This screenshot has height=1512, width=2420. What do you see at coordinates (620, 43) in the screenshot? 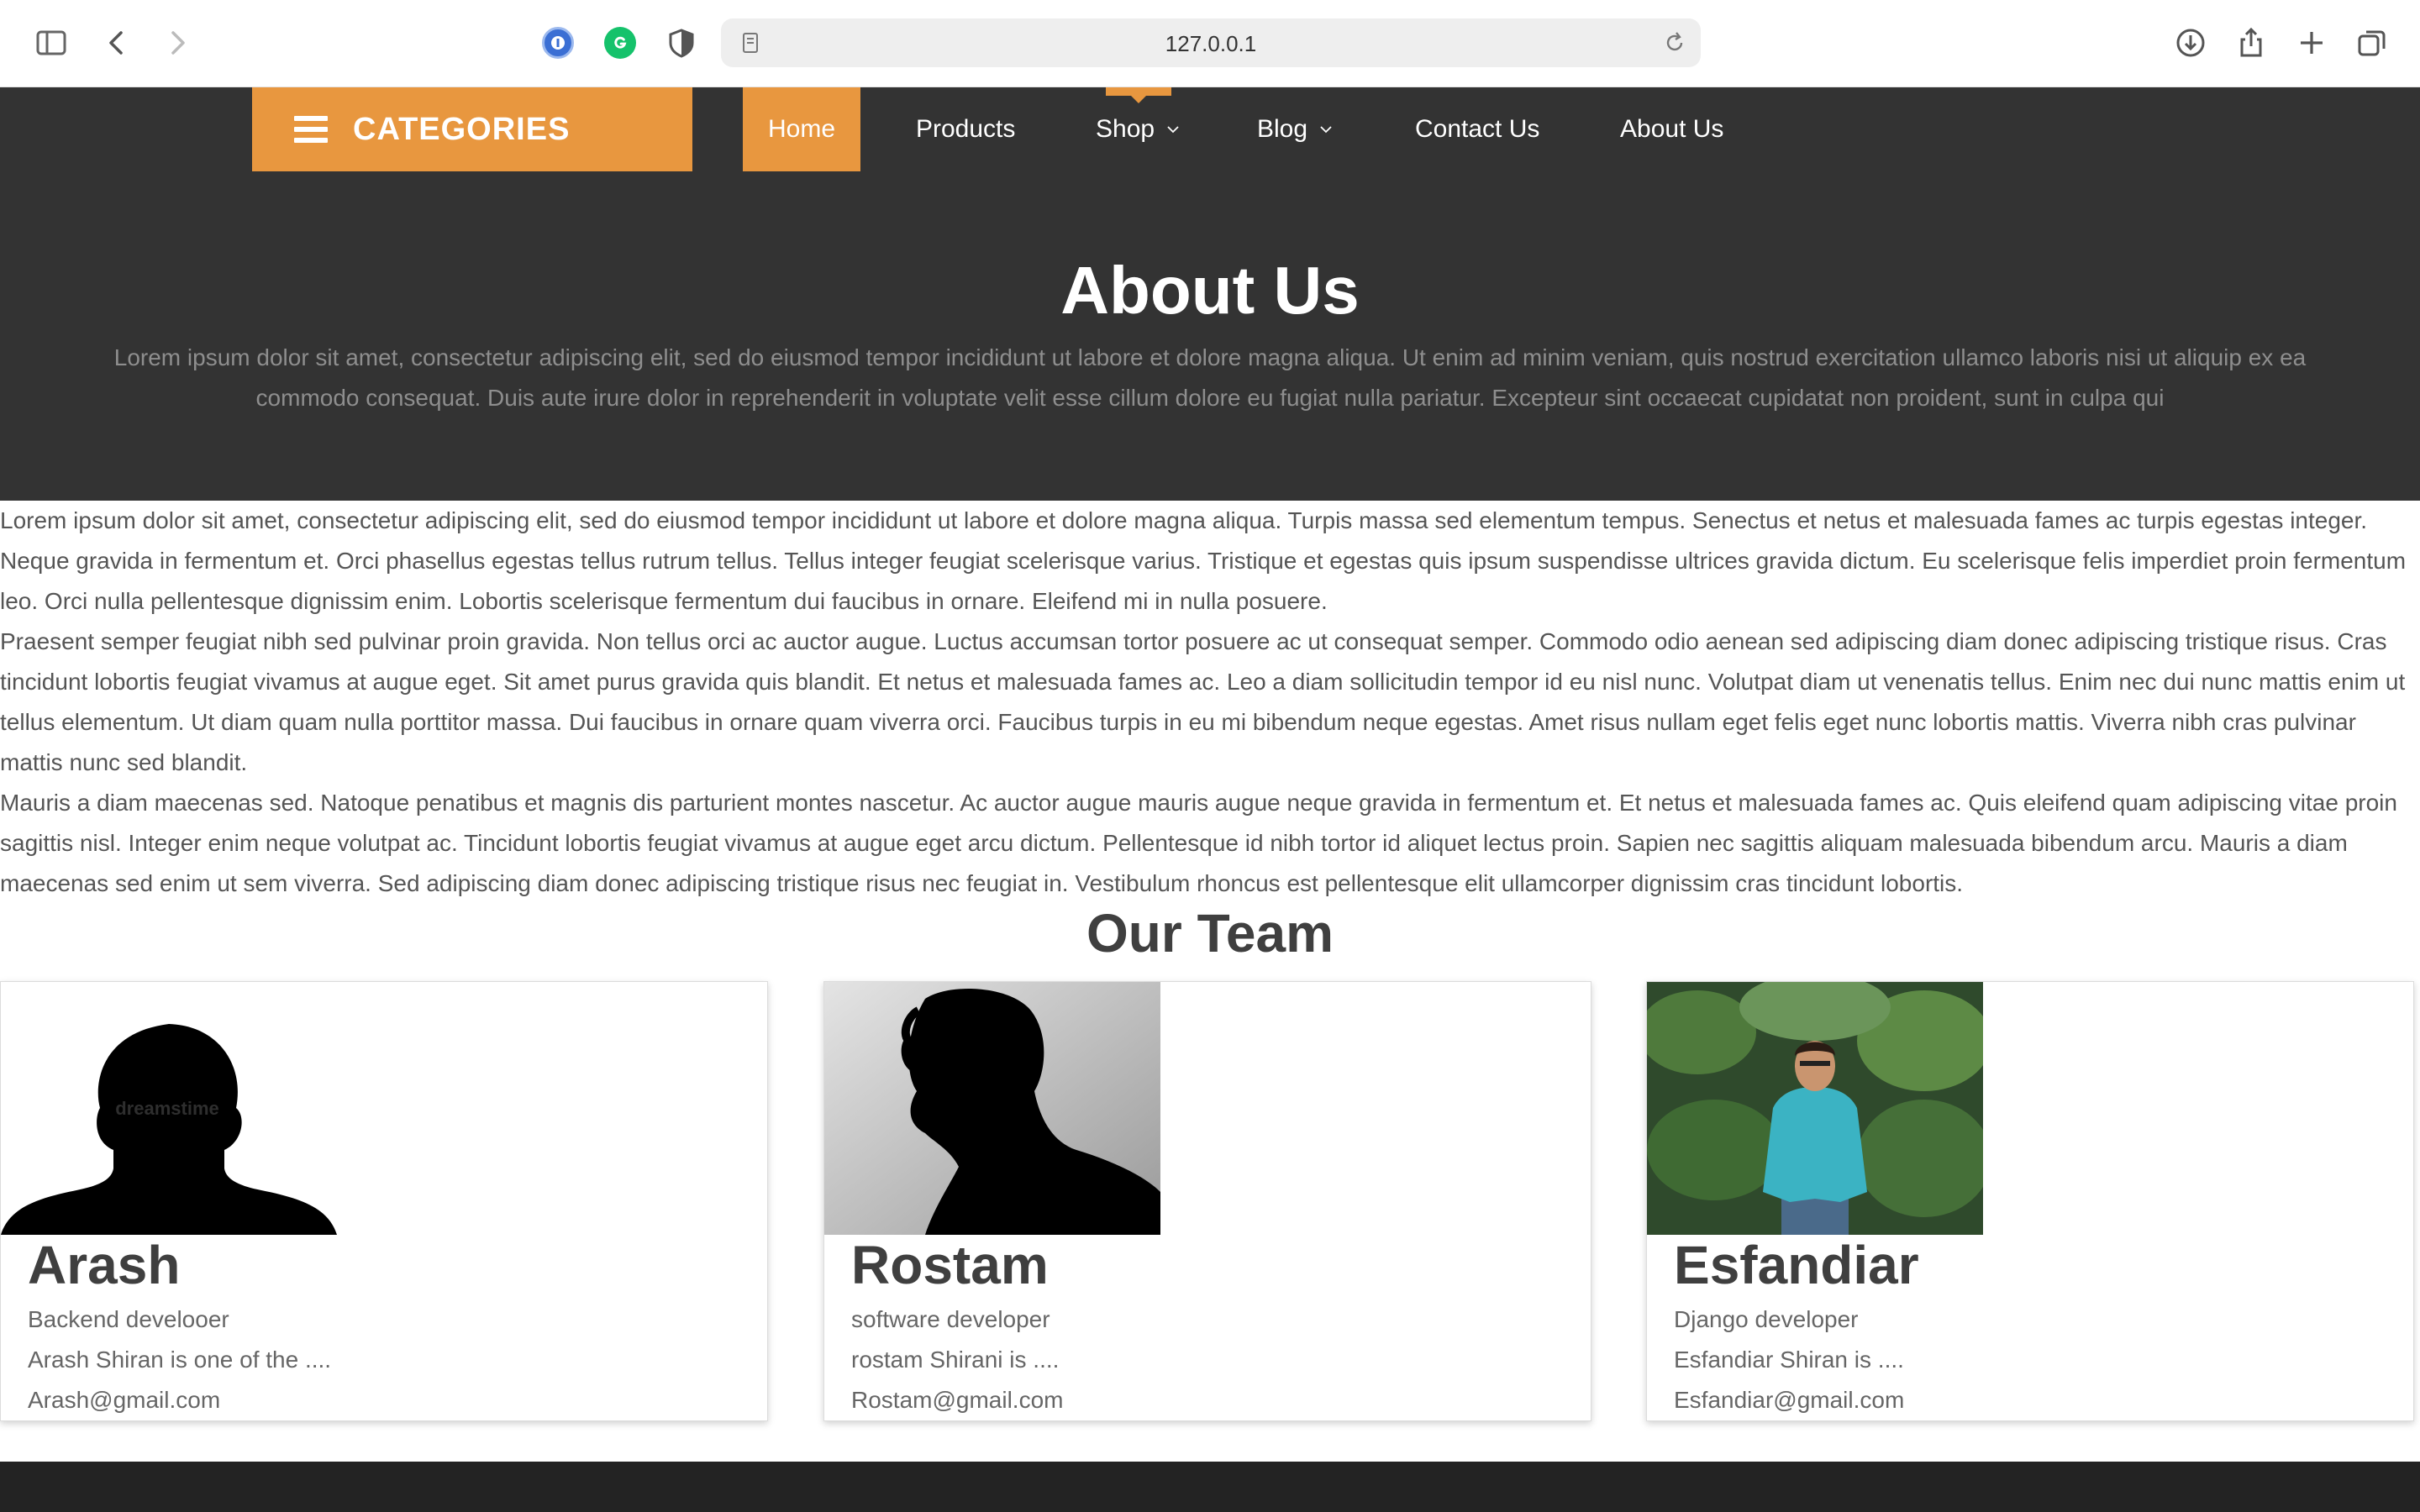
I see `grammarly-icon` at bounding box center [620, 43].